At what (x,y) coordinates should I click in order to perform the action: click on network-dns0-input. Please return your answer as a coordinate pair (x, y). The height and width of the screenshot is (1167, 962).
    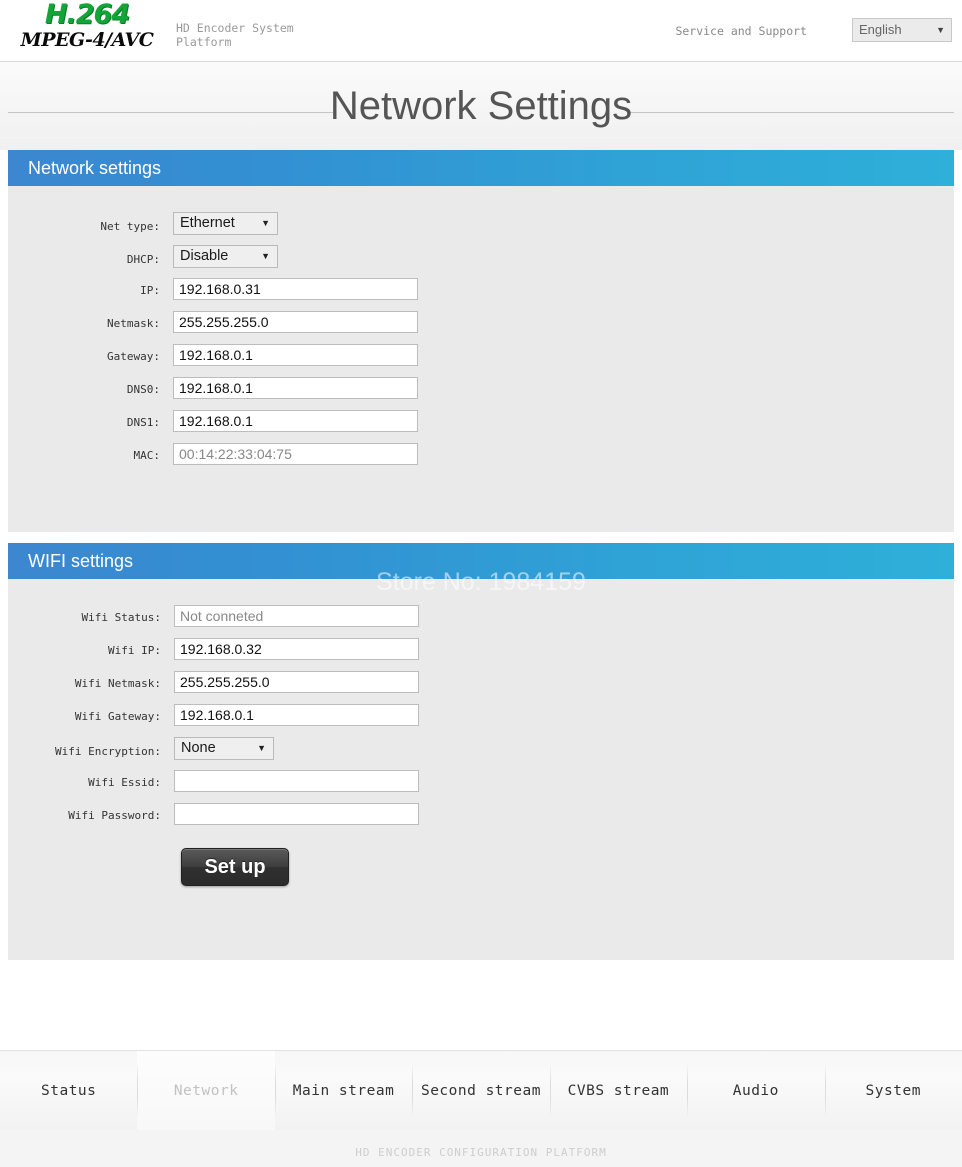
    Looking at the image, I should click on (295, 388).